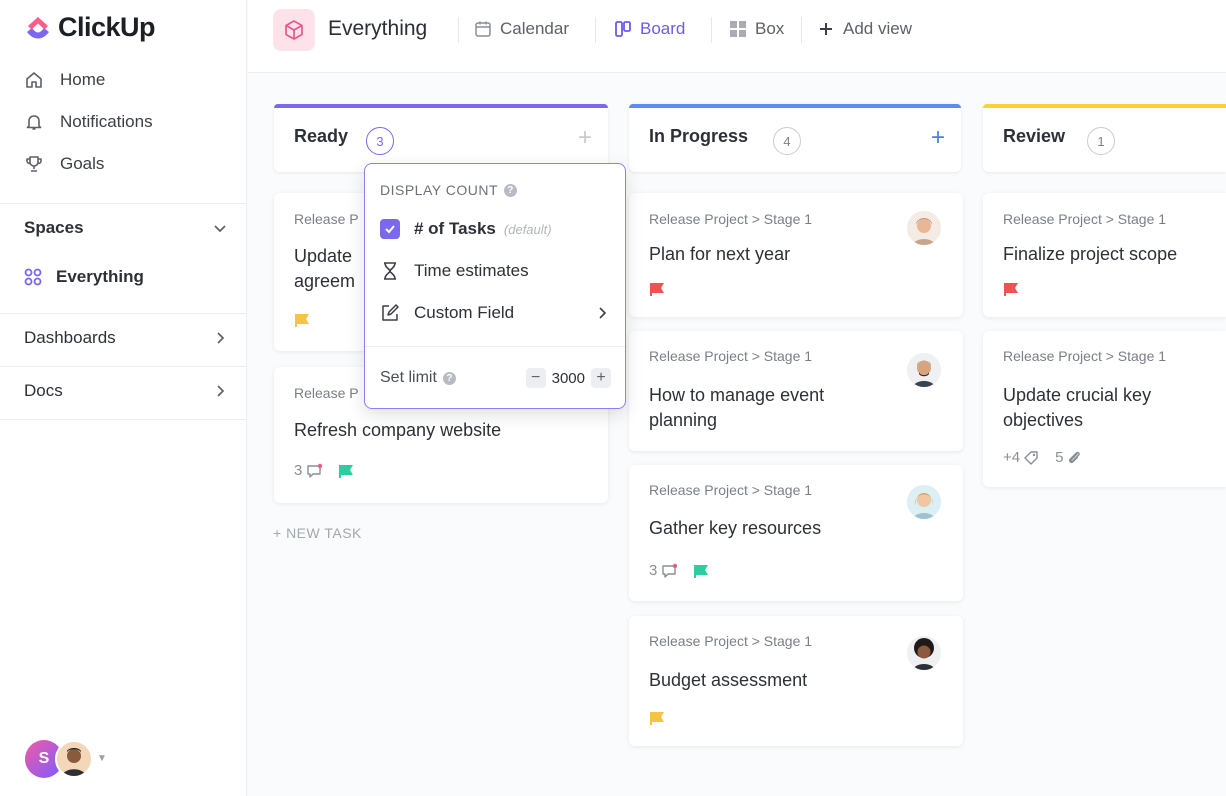  I want to click on task-title-line: planning, so click(683, 420).